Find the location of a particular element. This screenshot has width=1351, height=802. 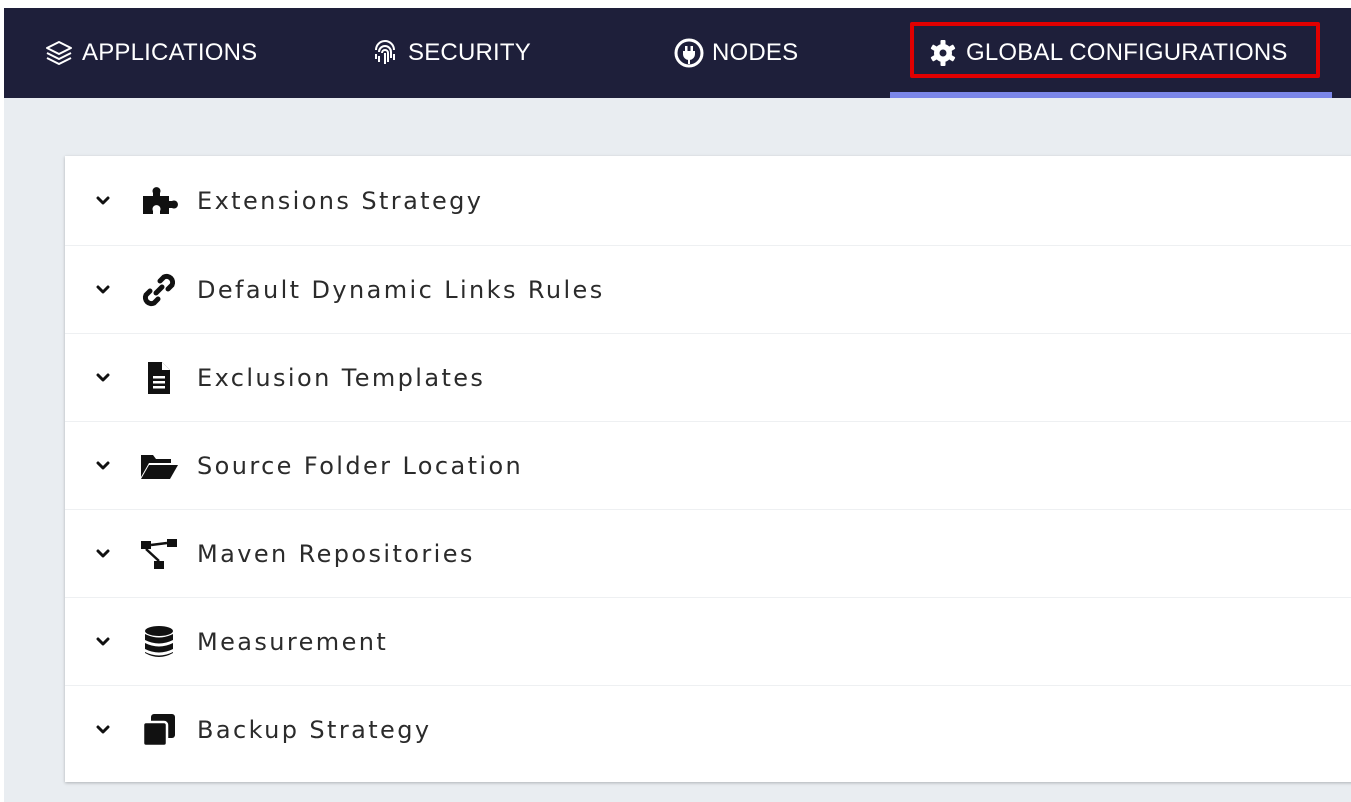

section-label: Source Folder Location is located at coordinates (360, 465).